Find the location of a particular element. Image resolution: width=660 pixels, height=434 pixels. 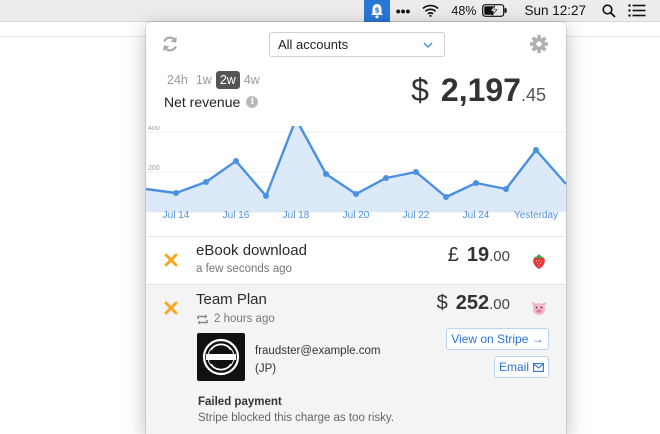

view-on-stripe-button: View on Stripe → is located at coordinates (497, 339).